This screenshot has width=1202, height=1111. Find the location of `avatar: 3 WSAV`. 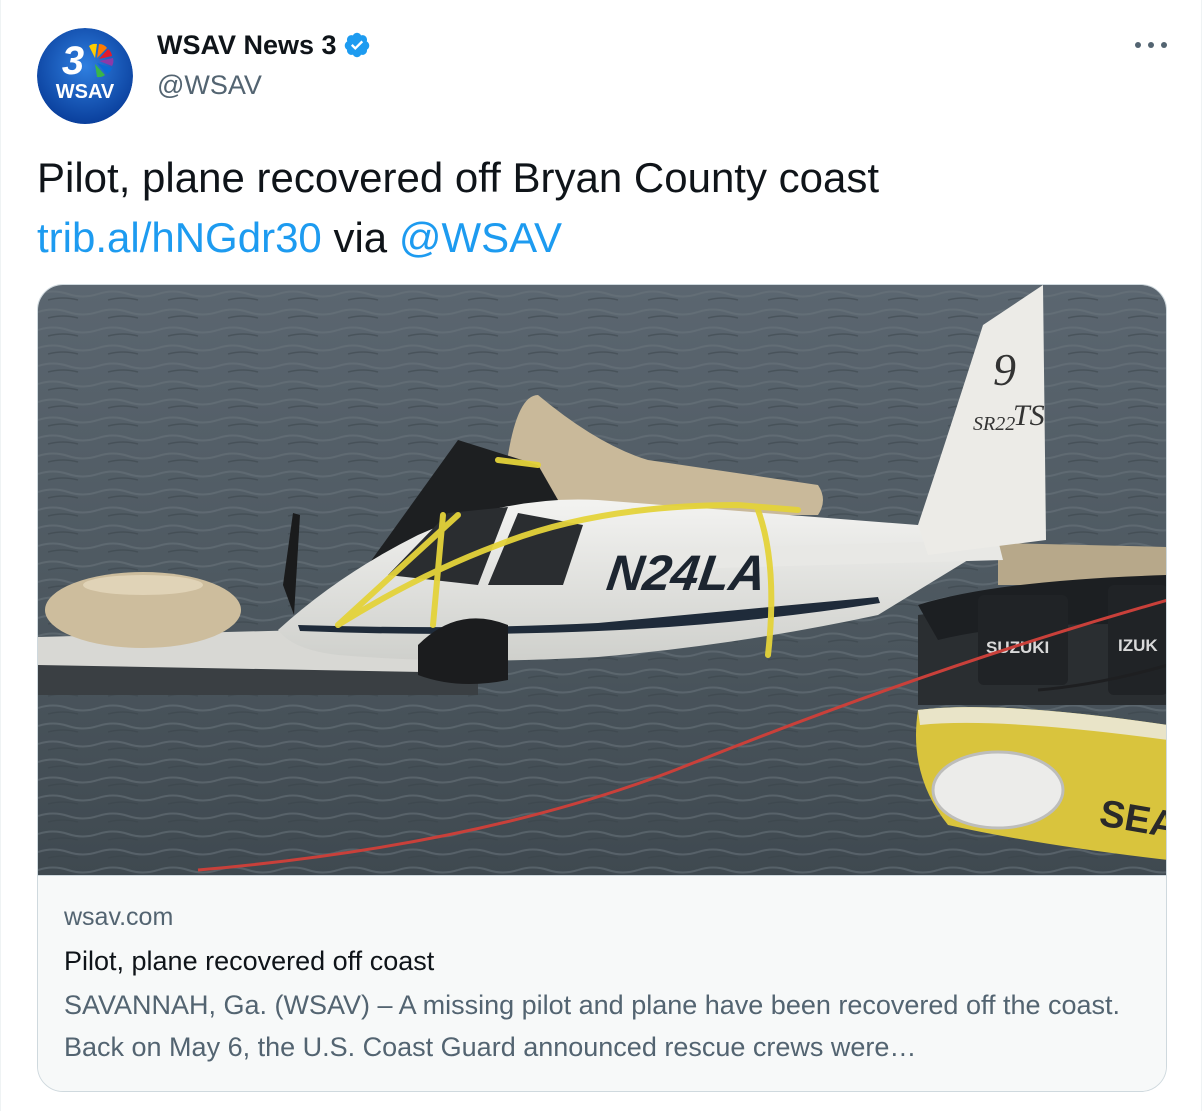

avatar: 3 WSAV is located at coordinates (85, 76).